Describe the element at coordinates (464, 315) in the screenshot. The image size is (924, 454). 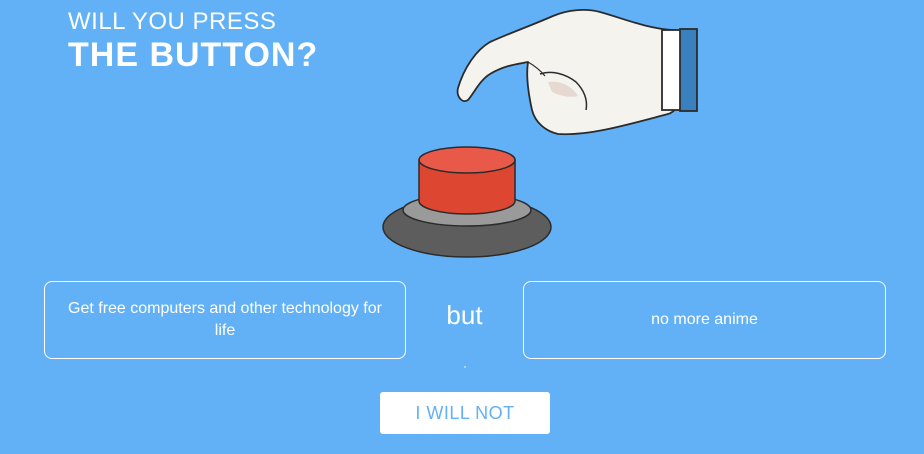
I see `but-connector: but` at that location.